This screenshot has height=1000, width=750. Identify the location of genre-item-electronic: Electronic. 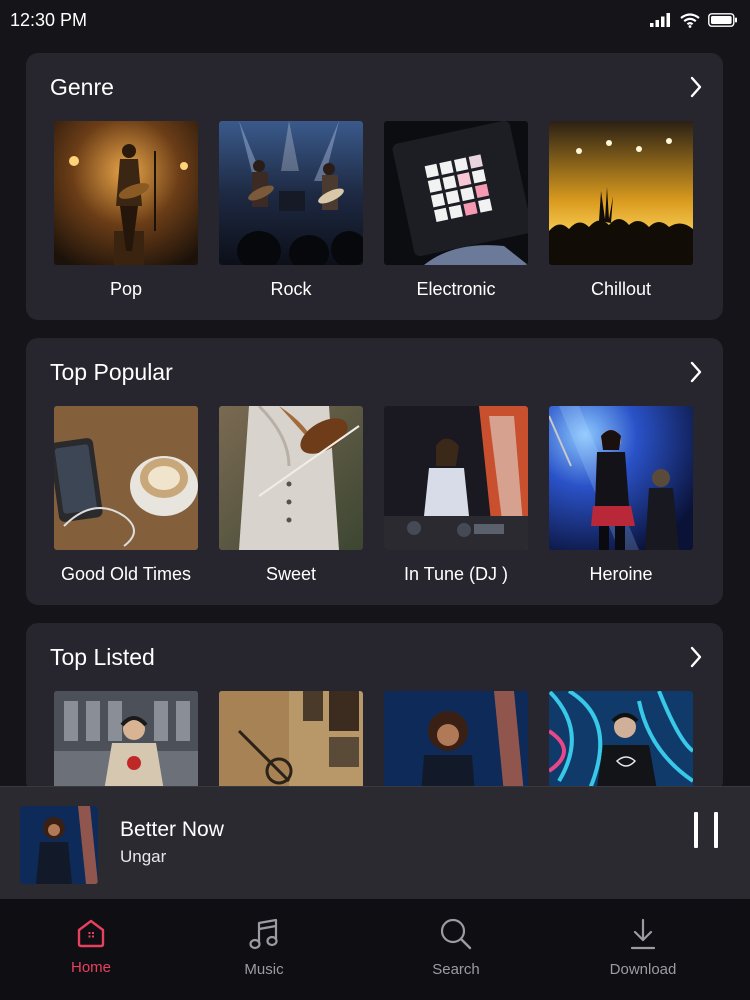
(456, 210).